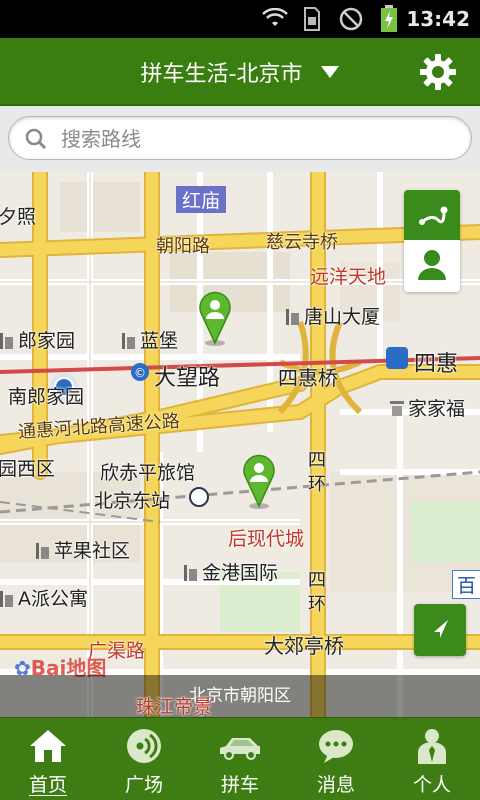 The width and height of the screenshot is (480, 800). What do you see at coordinates (336, 746) in the screenshot?
I see `message-icon` at bounding box center [336, 746].